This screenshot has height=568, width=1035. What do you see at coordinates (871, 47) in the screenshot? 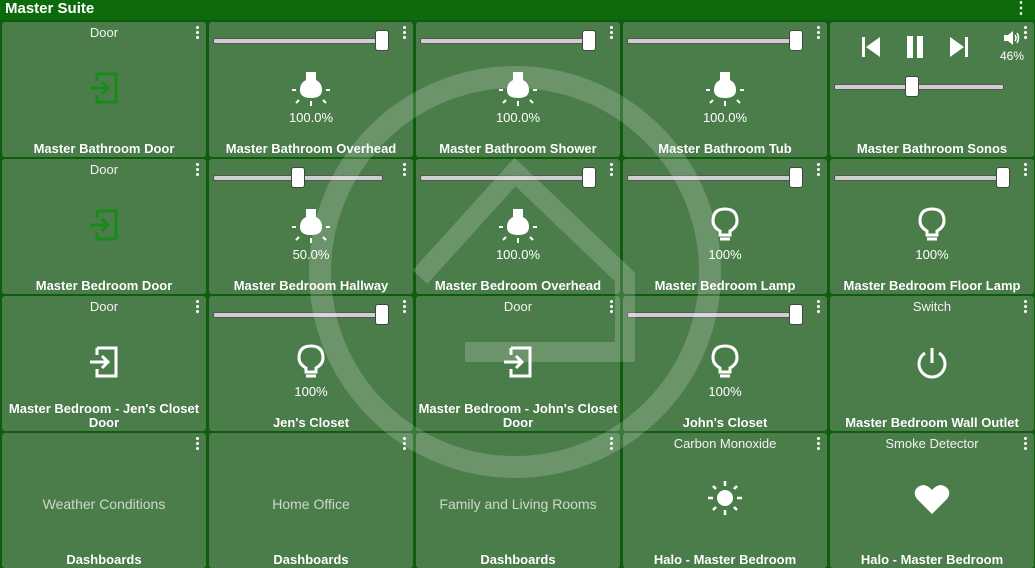
I see `previous-track-icon` at bounding box center [871, 47].